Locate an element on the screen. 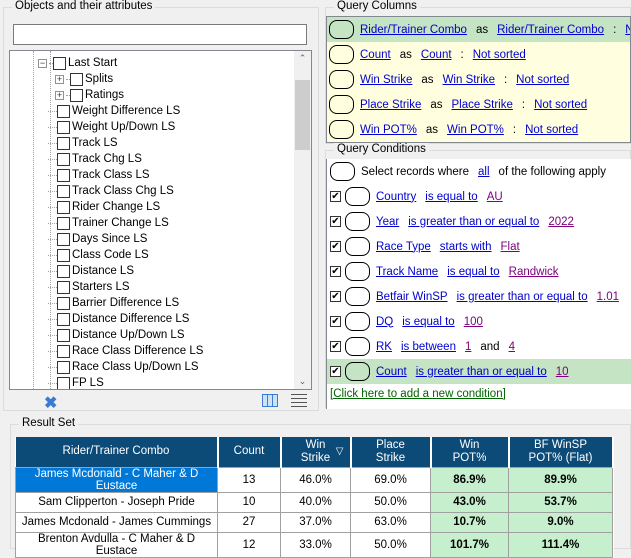 This screenshot has height=558, width=631. column-header: Win Strike ▽ is located at coordinates (316, 452).